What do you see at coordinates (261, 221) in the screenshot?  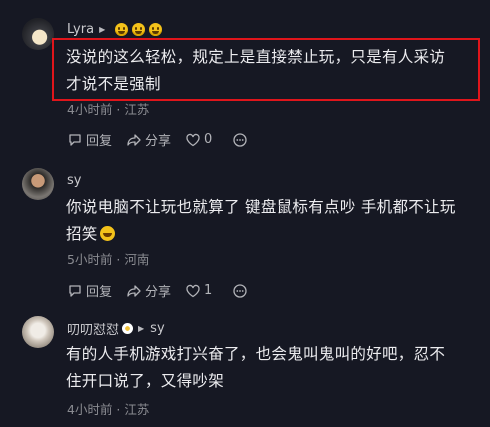 I see `comment-text: 你说电脑不让玩也就算了 键盘鼠标有点吵 手机都不让玩 招笑` at bounding box center [261, 221].